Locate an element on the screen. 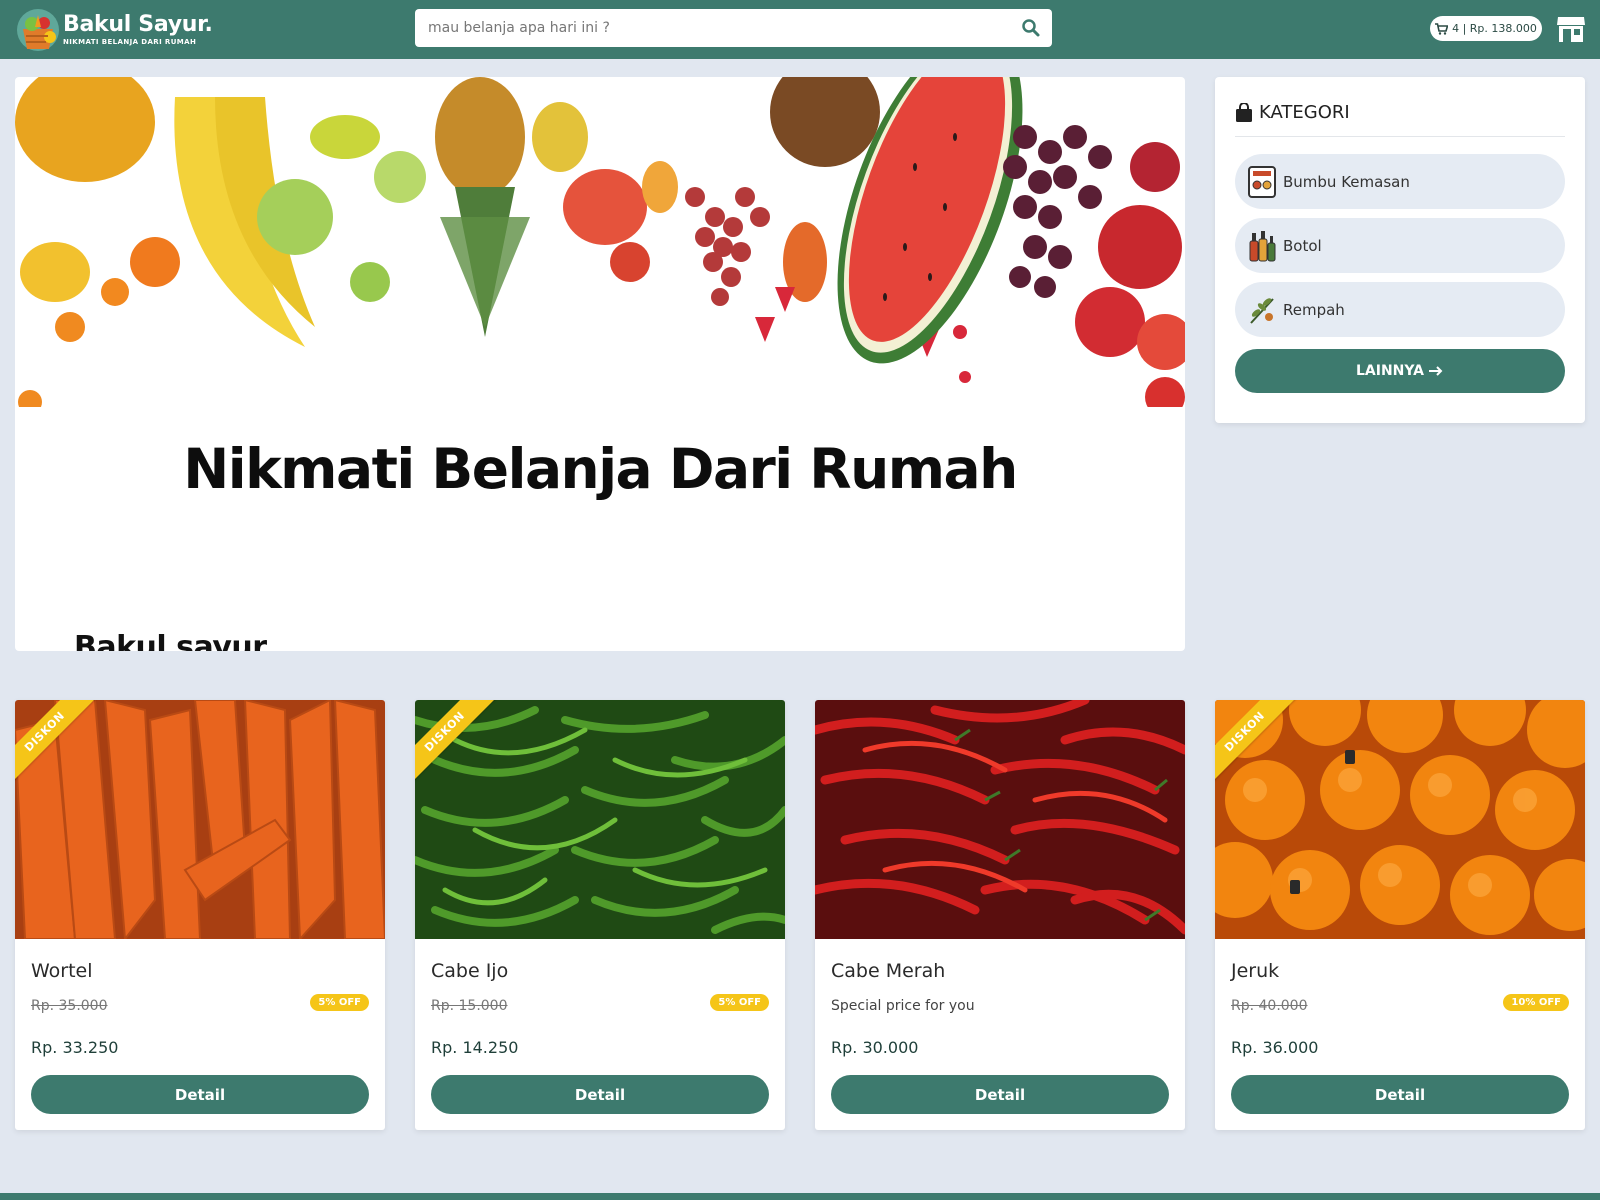  original-price: Rp. 40.000 is located at coordinates (1269, 1006).